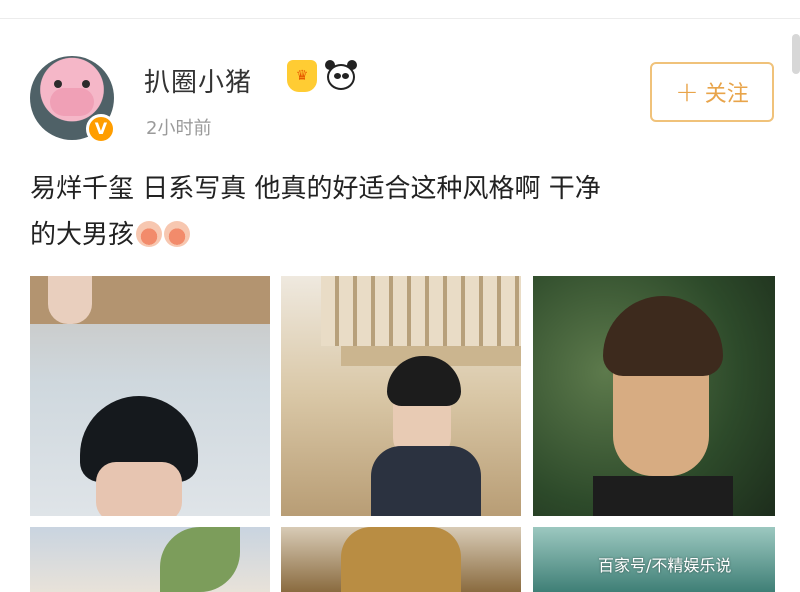 The width and height of the screenshot is (800, 592). What do you see at coordinates (687, 91) in the screenshot?
I see `plus-icon: +` at bounding box center [687, 91].